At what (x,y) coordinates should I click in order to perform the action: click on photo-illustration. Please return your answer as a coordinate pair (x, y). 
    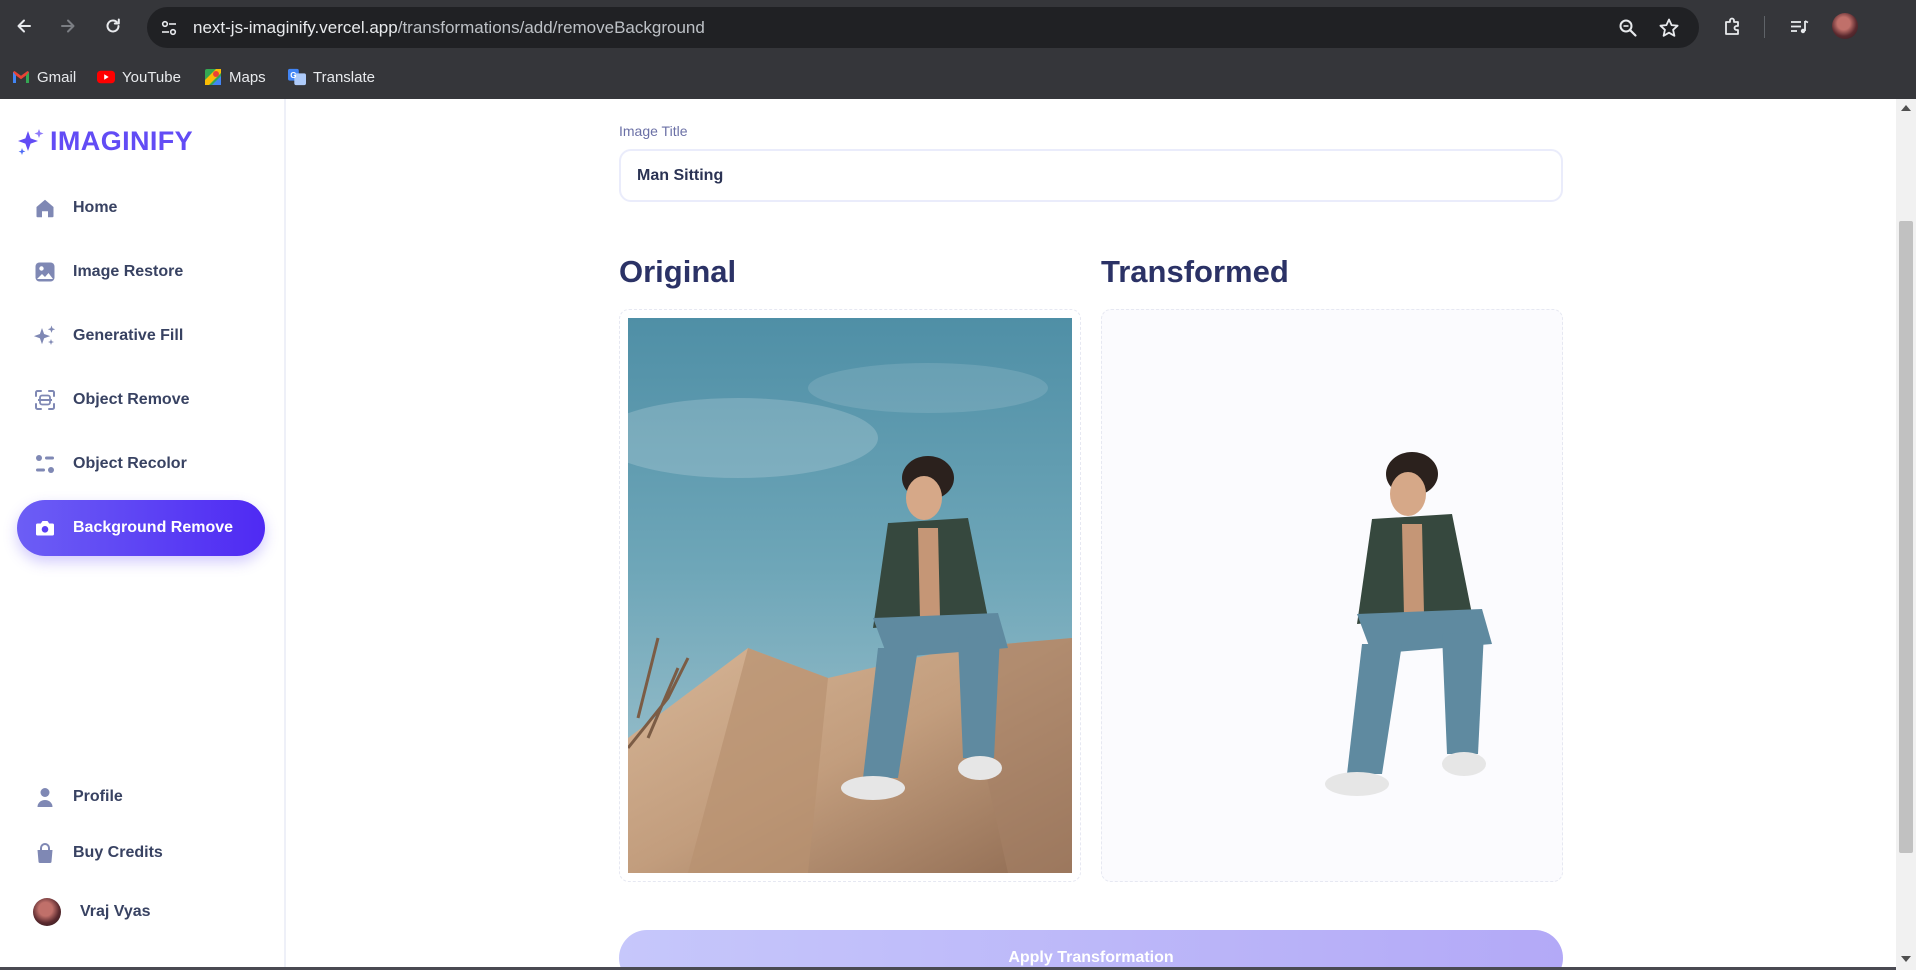
    Looking at the image, I should click on (850, 595).